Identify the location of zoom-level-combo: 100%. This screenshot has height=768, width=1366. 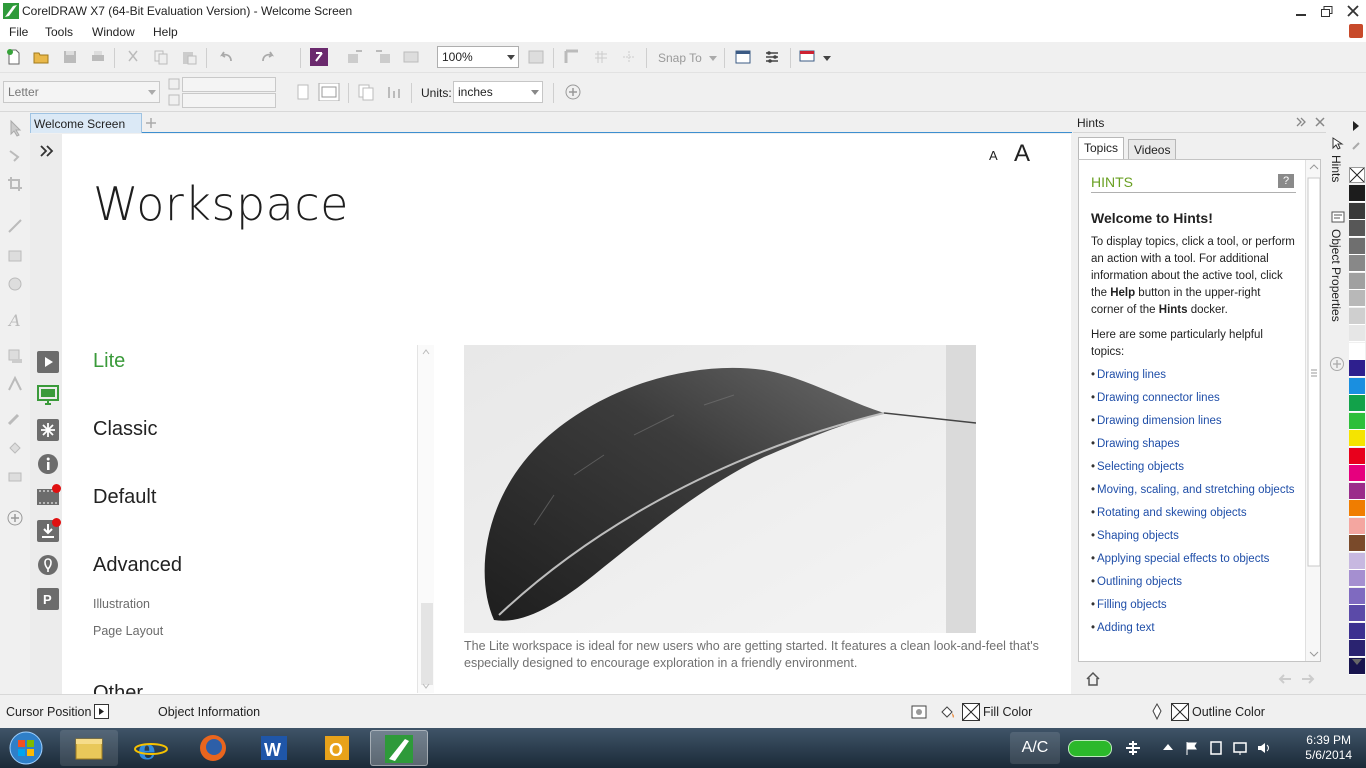
(478, 57).